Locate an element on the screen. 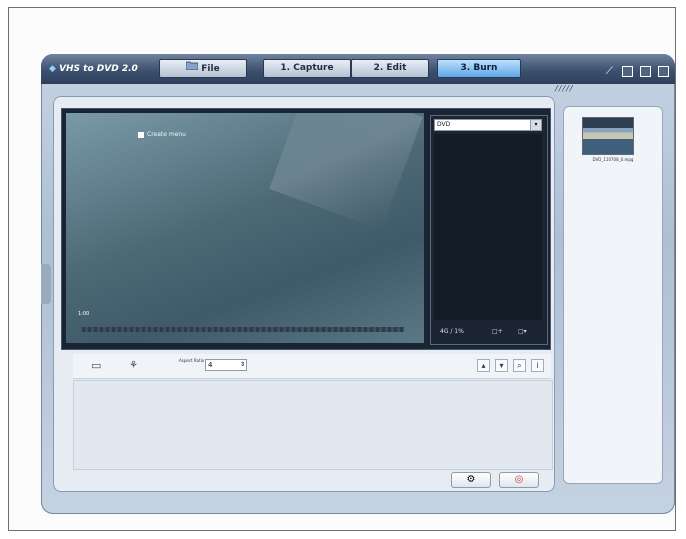  app-logo: ◆ VHS to DVD 2.0 is located at coordinates (93, 69).